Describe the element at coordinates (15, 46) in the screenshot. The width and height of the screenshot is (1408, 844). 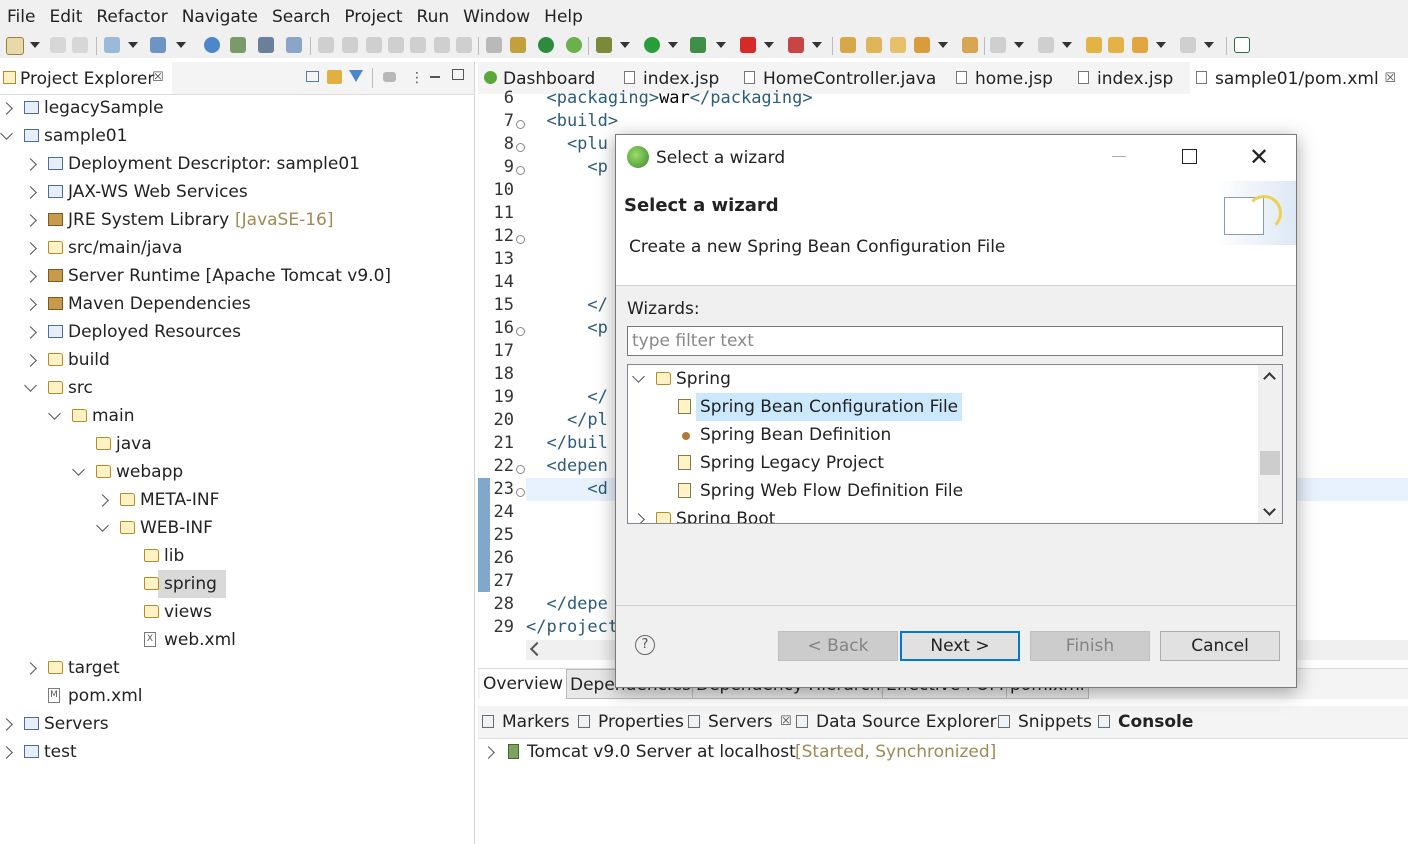
I see `new-icon` at that location.